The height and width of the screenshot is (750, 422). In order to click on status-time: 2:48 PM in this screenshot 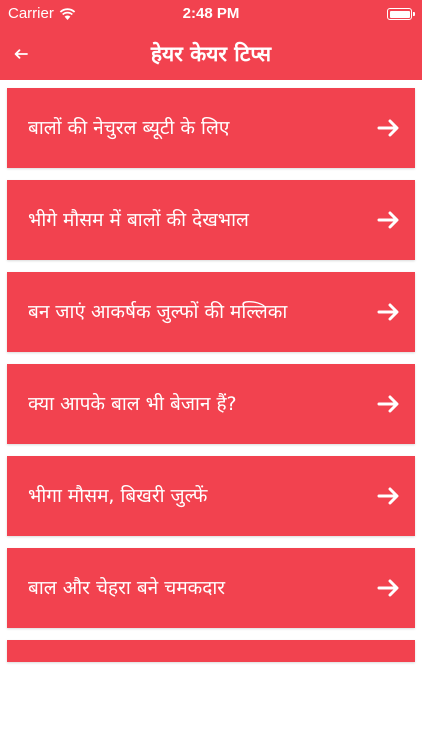, I will do `click(211, 13)`.